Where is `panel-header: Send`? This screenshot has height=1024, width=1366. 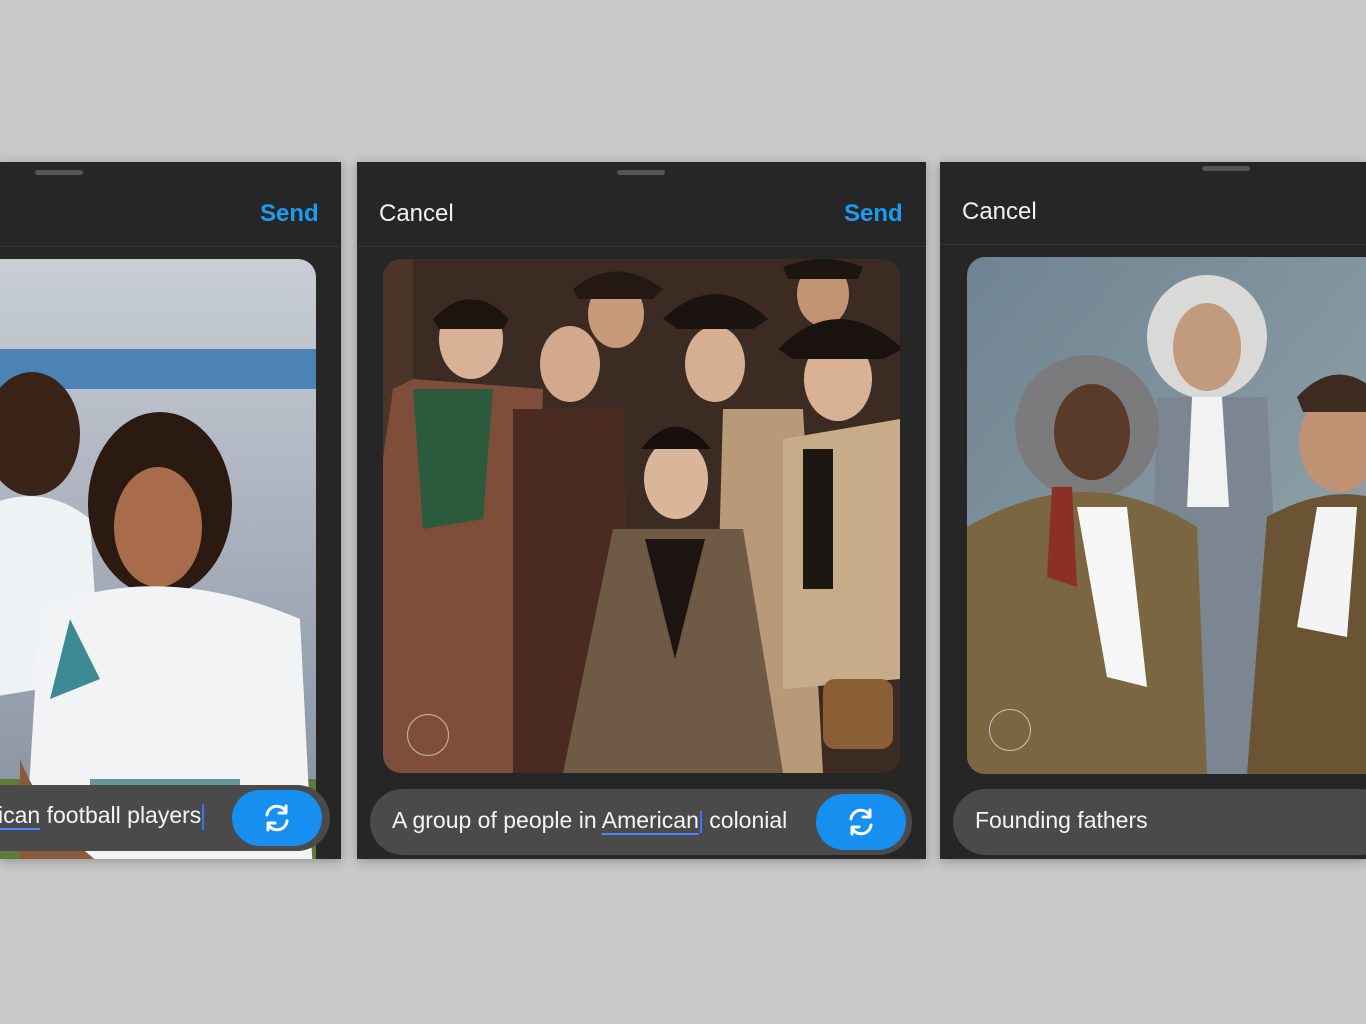
panel-header: Send is located at coordinates (170, 204).